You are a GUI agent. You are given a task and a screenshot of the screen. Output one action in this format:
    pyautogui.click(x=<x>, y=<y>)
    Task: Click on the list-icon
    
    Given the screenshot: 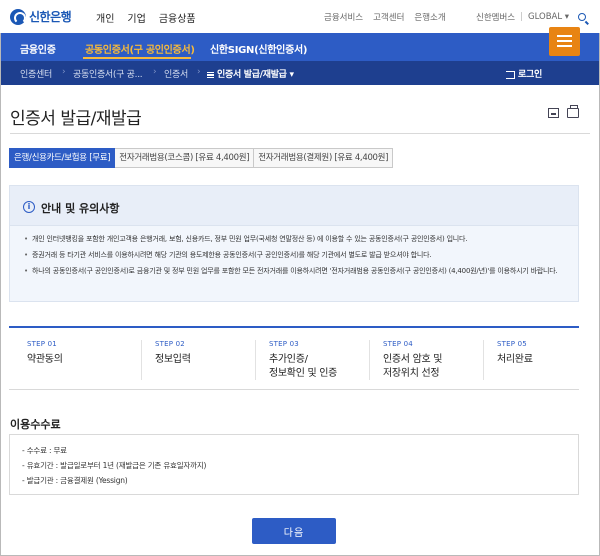 What is the action you would take?
    pyautogui.click(x=210, y=74)
    